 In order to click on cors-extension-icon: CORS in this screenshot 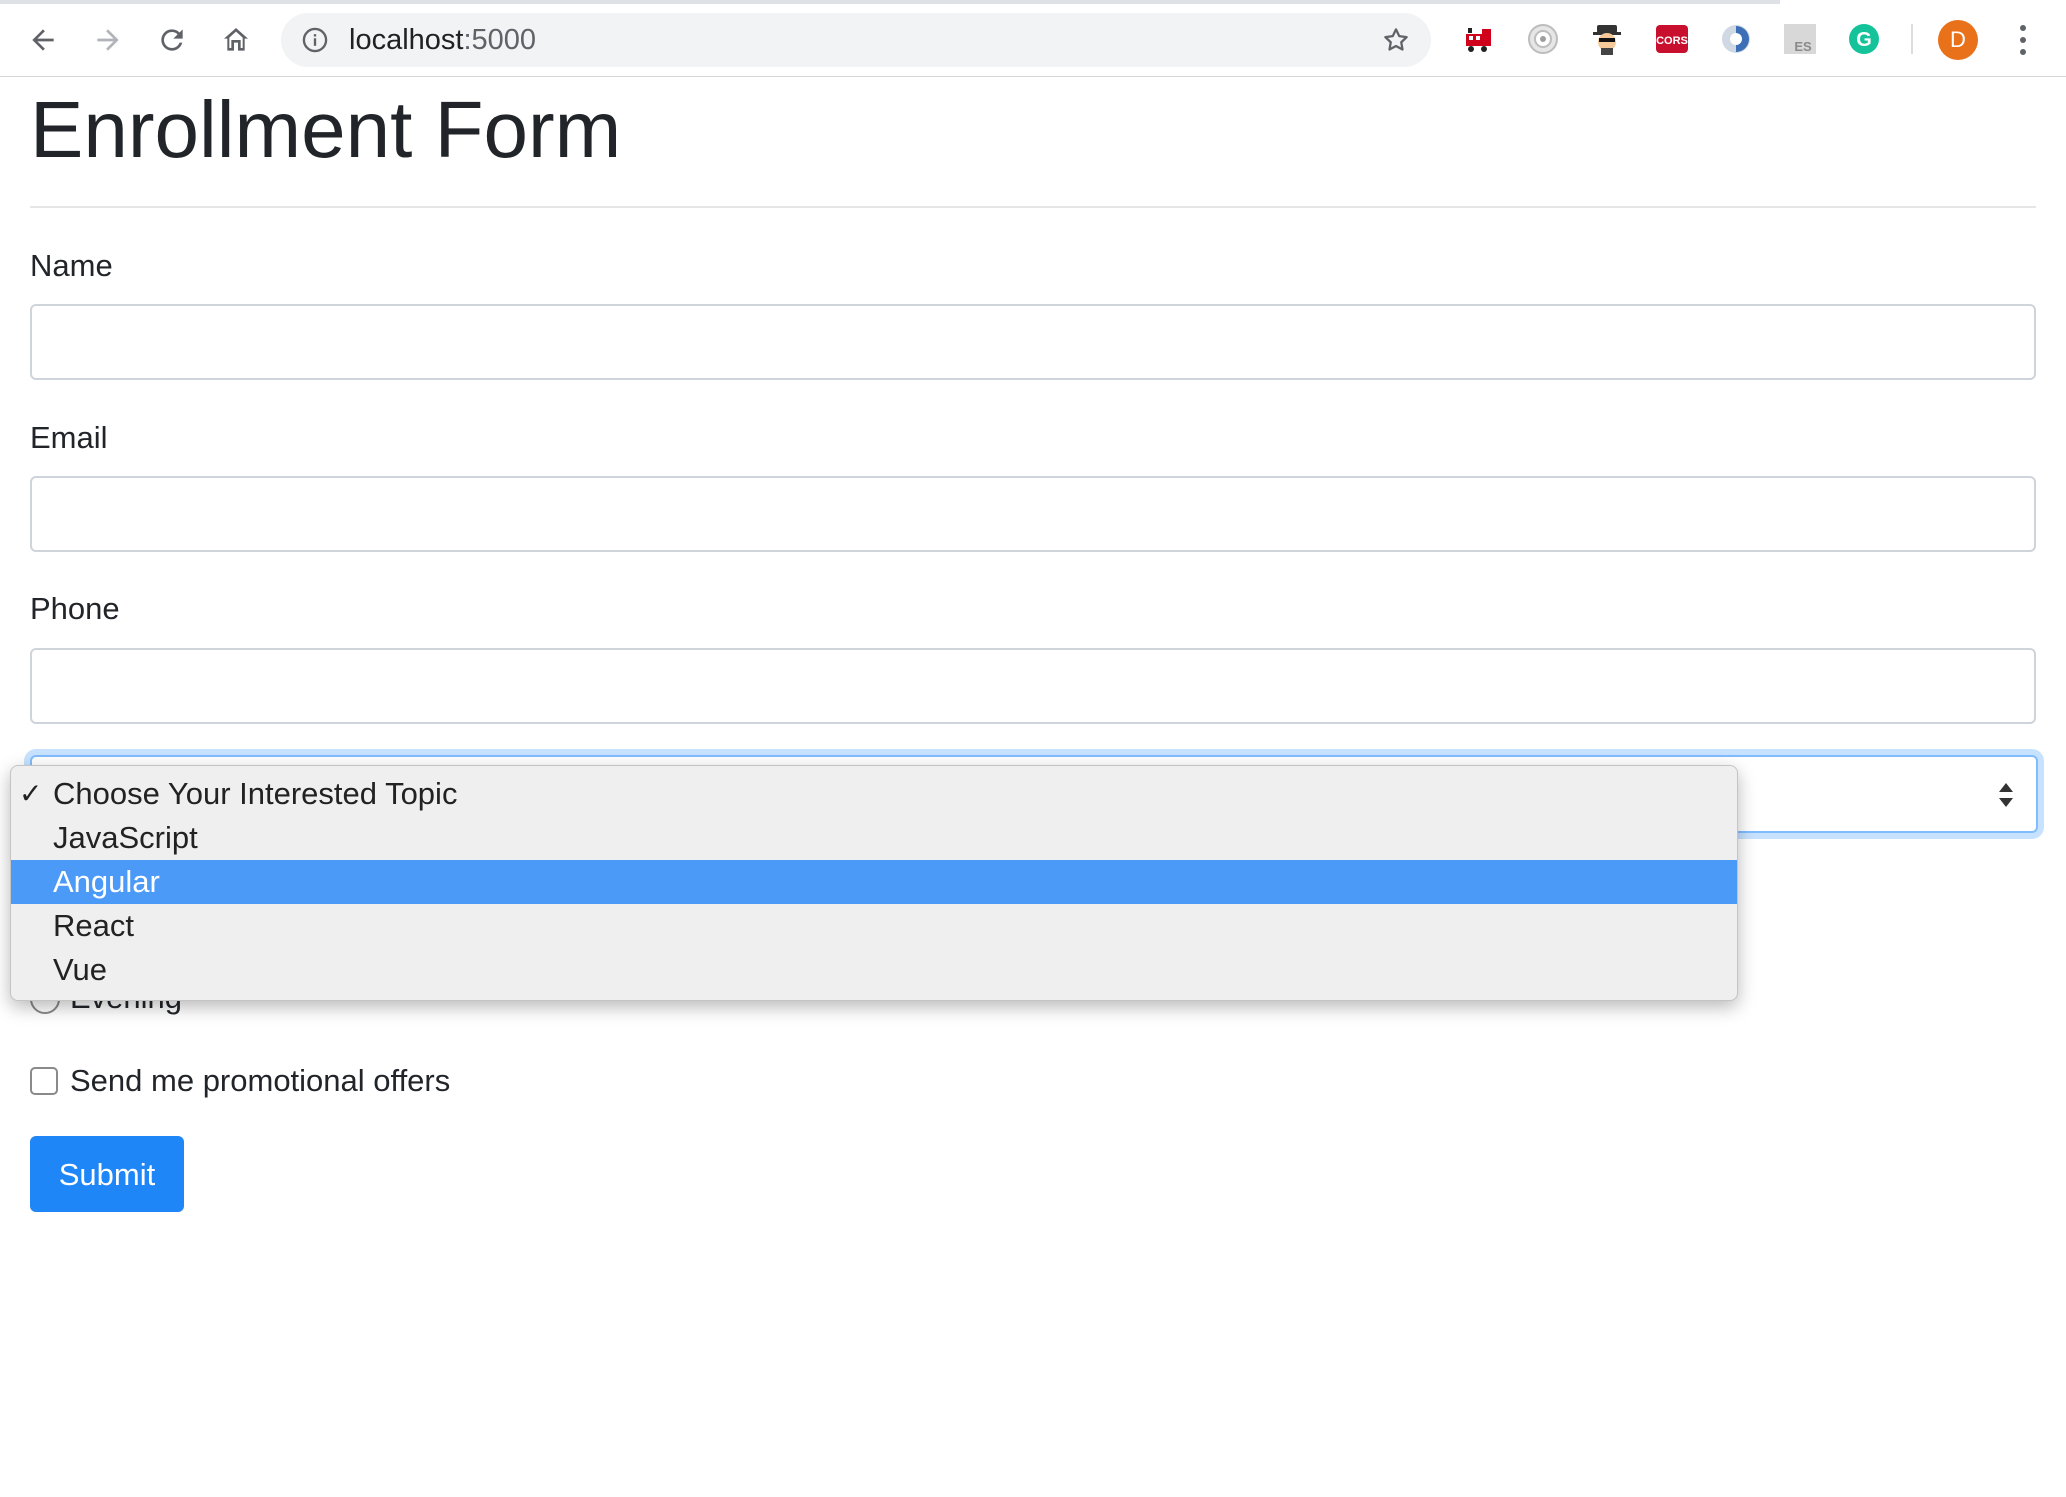, I will do `click(1672, 39)`.